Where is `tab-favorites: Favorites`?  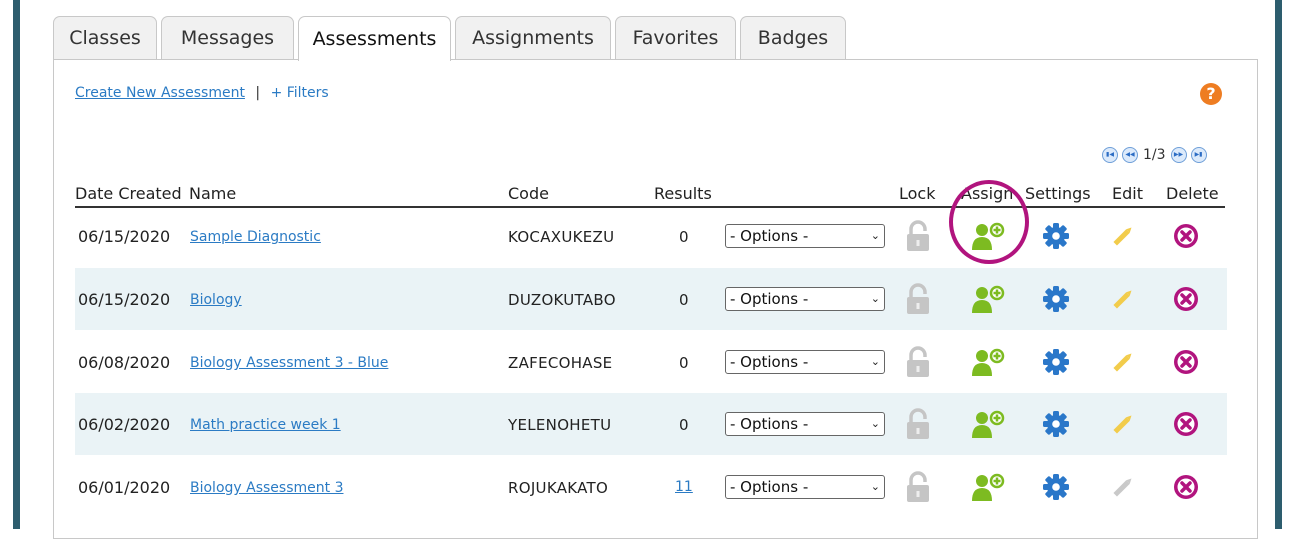 tab-favorites: Favorites is located at coordinates (675, 37).